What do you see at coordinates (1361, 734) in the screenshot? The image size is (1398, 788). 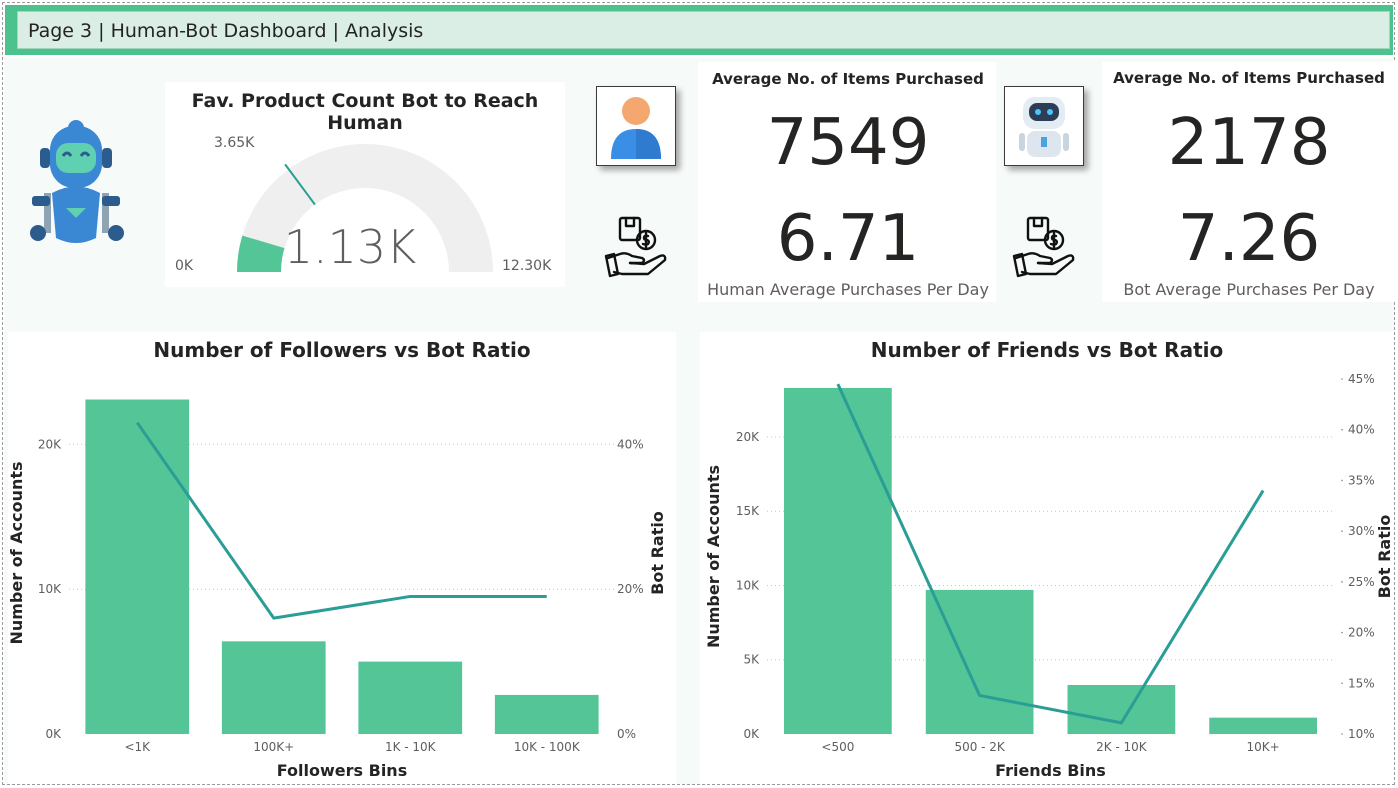 I see `y2-tick-label: 10%` at bounding box center [1361, 734].